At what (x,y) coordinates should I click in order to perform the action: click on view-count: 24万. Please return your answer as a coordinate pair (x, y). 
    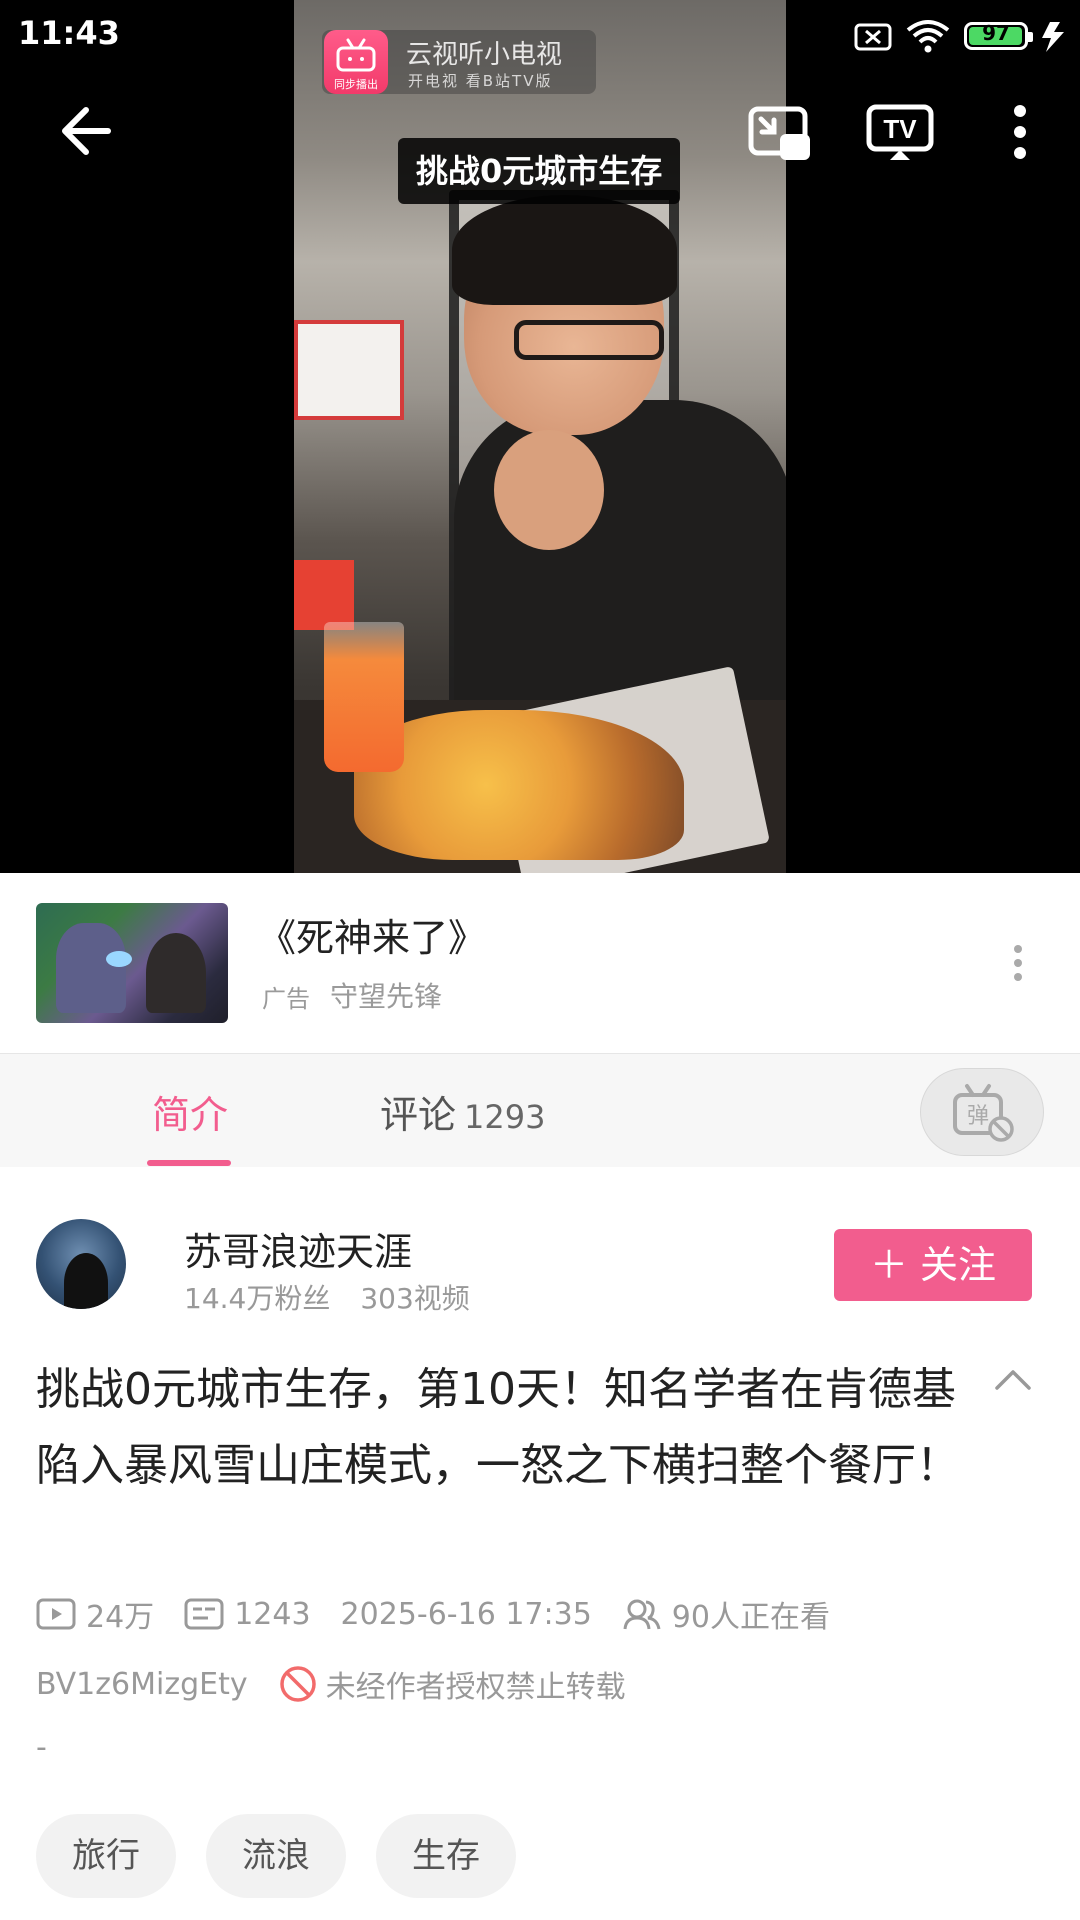
    Looking at the image, I should click on (95, 1614).